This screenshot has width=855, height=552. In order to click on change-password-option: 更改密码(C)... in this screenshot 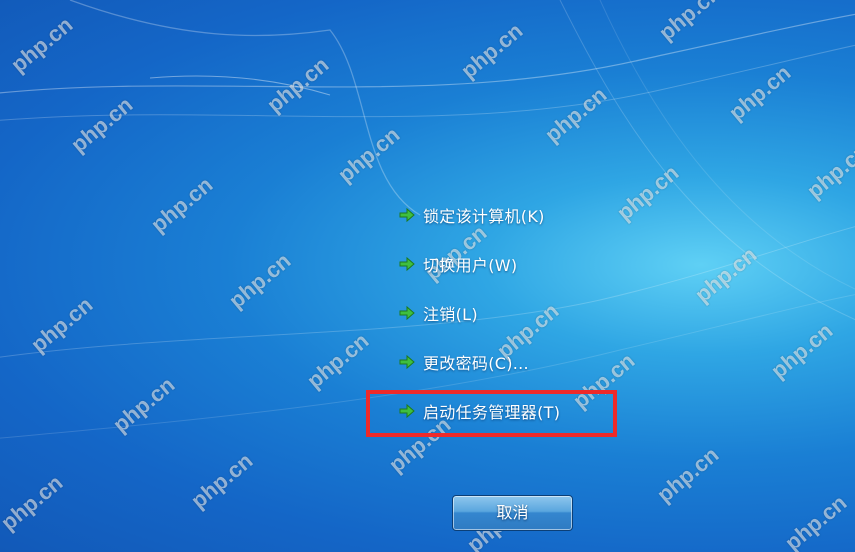, I will do `click(479, 362)`.